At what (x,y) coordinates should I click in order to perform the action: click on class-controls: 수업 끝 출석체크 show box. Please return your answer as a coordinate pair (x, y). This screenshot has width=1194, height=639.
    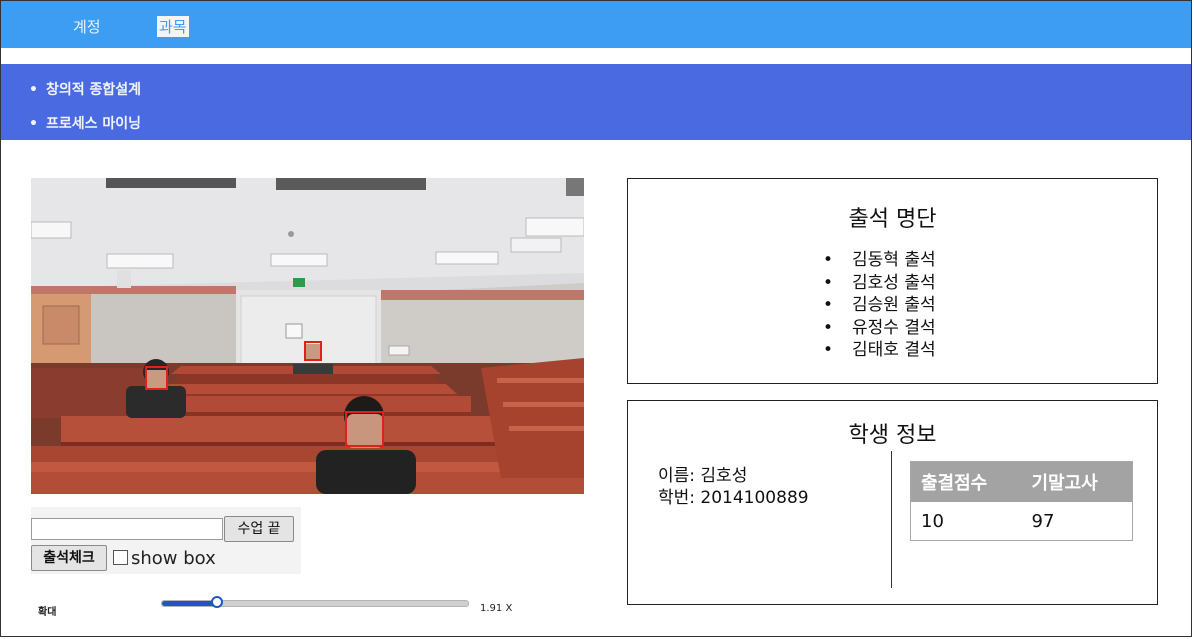
    Looking at the image, I should click on (166, 540).